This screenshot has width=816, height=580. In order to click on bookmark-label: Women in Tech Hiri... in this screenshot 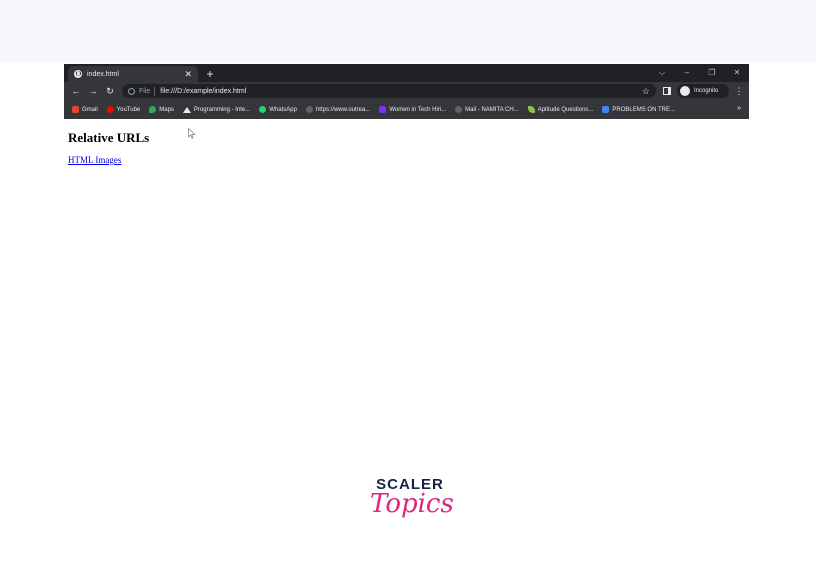, I will do `click(418, 109)`.